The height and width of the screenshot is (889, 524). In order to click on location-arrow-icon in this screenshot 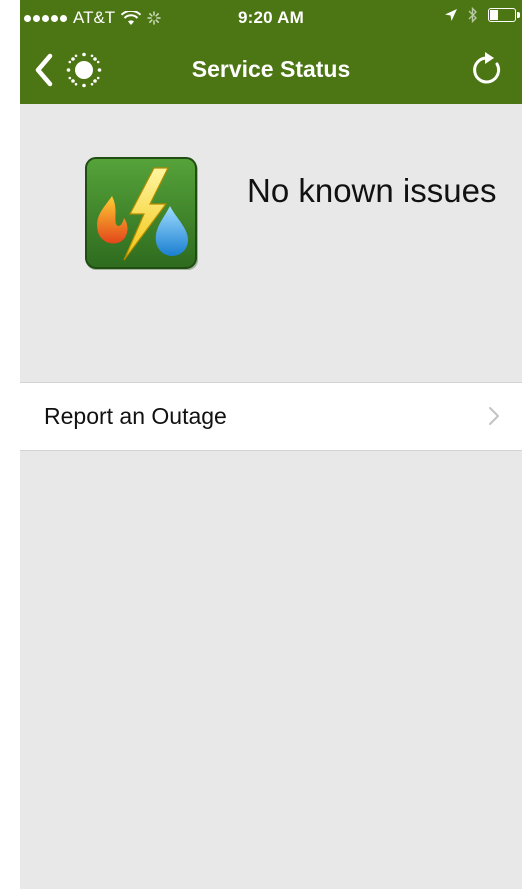, I will do `click(451, 15)`.